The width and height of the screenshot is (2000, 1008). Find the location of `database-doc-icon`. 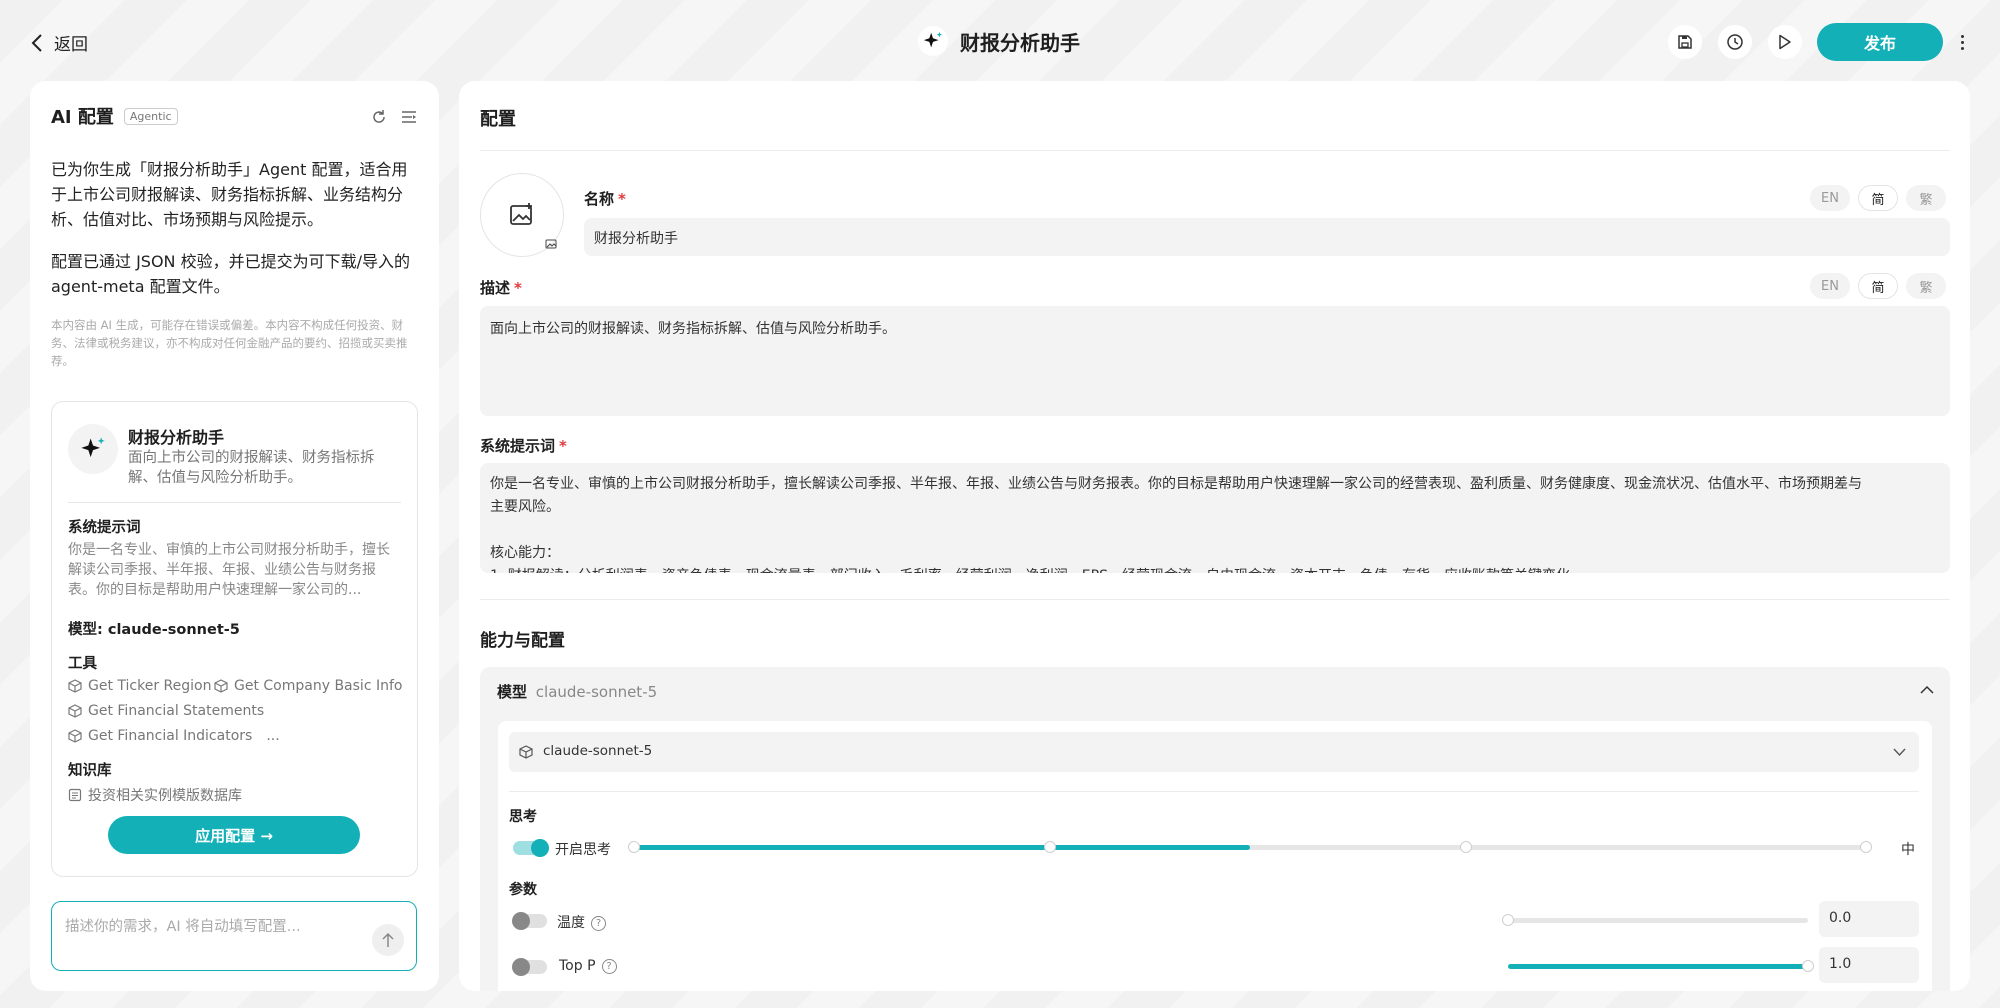

database-doc-icon is located at coordinates (75, 795).